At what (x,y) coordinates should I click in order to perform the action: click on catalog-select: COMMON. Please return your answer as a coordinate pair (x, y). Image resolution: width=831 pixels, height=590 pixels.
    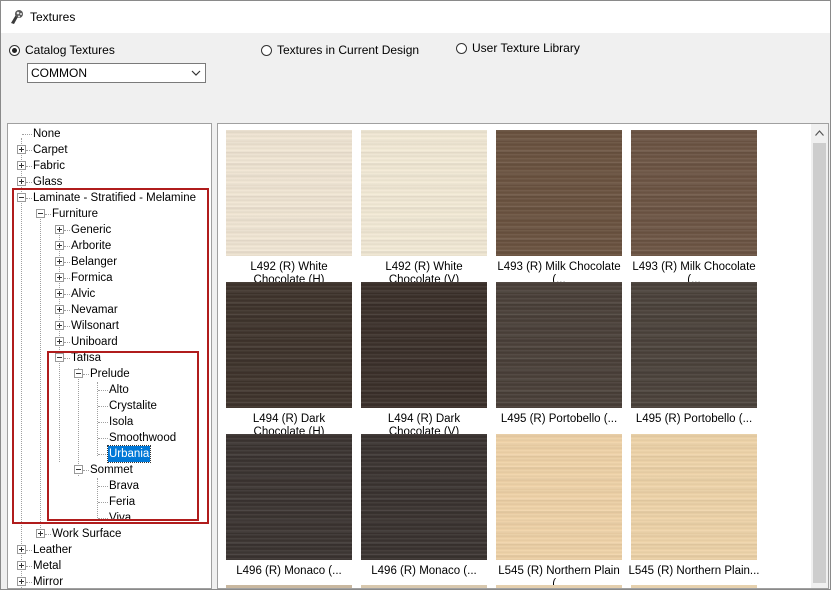
    Looking at the image, I should click on (116, 73).